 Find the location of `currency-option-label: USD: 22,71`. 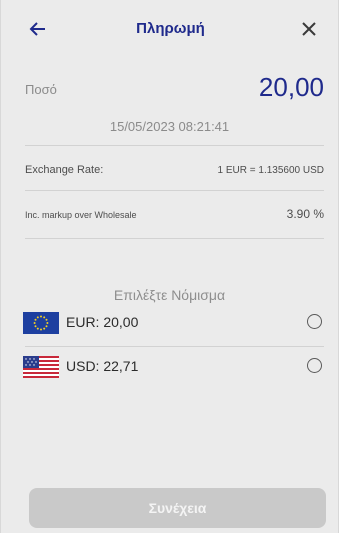

currency-option-label: USD: 22,71 is located at coordinates (102, 366).